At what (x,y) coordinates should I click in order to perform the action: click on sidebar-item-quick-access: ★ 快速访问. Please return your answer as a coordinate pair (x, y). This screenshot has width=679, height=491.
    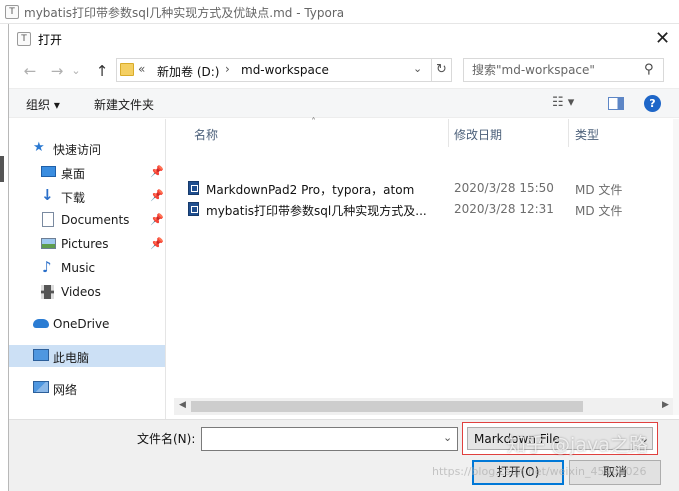
    Looking at the image, I should click on (87, 148).